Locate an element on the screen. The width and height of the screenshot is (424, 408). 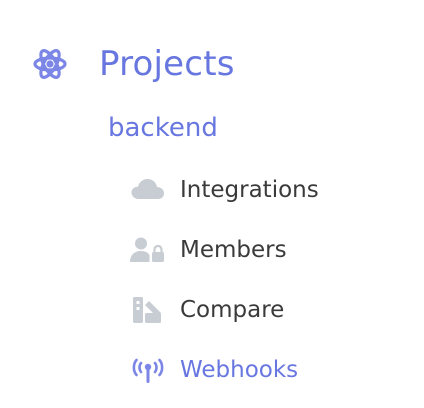
nav-item-label: Webhooks is located at coordinates (239, 370).